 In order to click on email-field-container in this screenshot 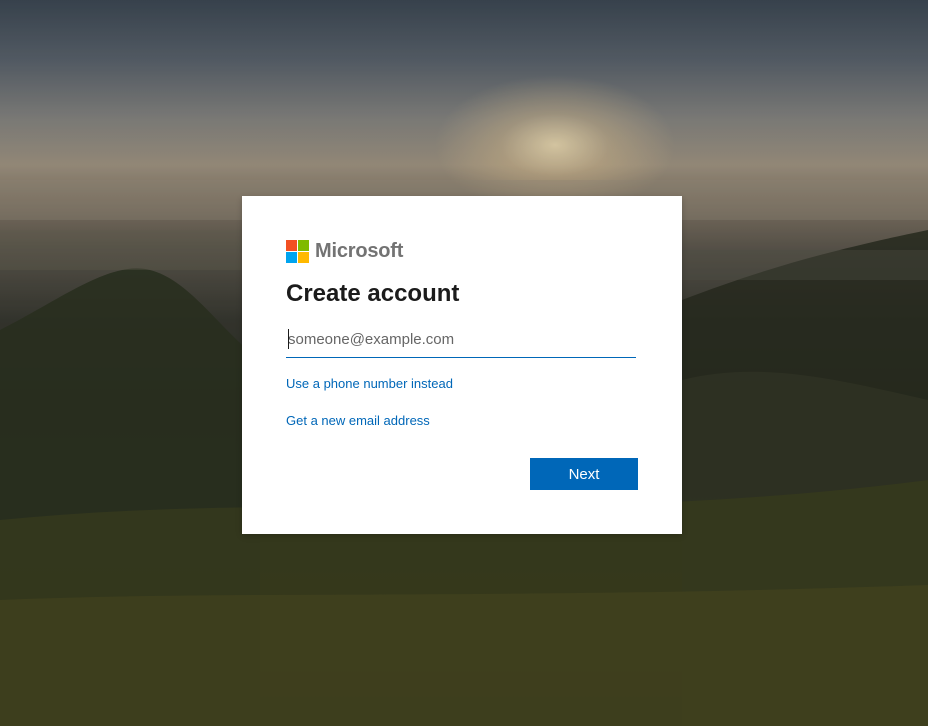, I will do `click(461, 340)`.